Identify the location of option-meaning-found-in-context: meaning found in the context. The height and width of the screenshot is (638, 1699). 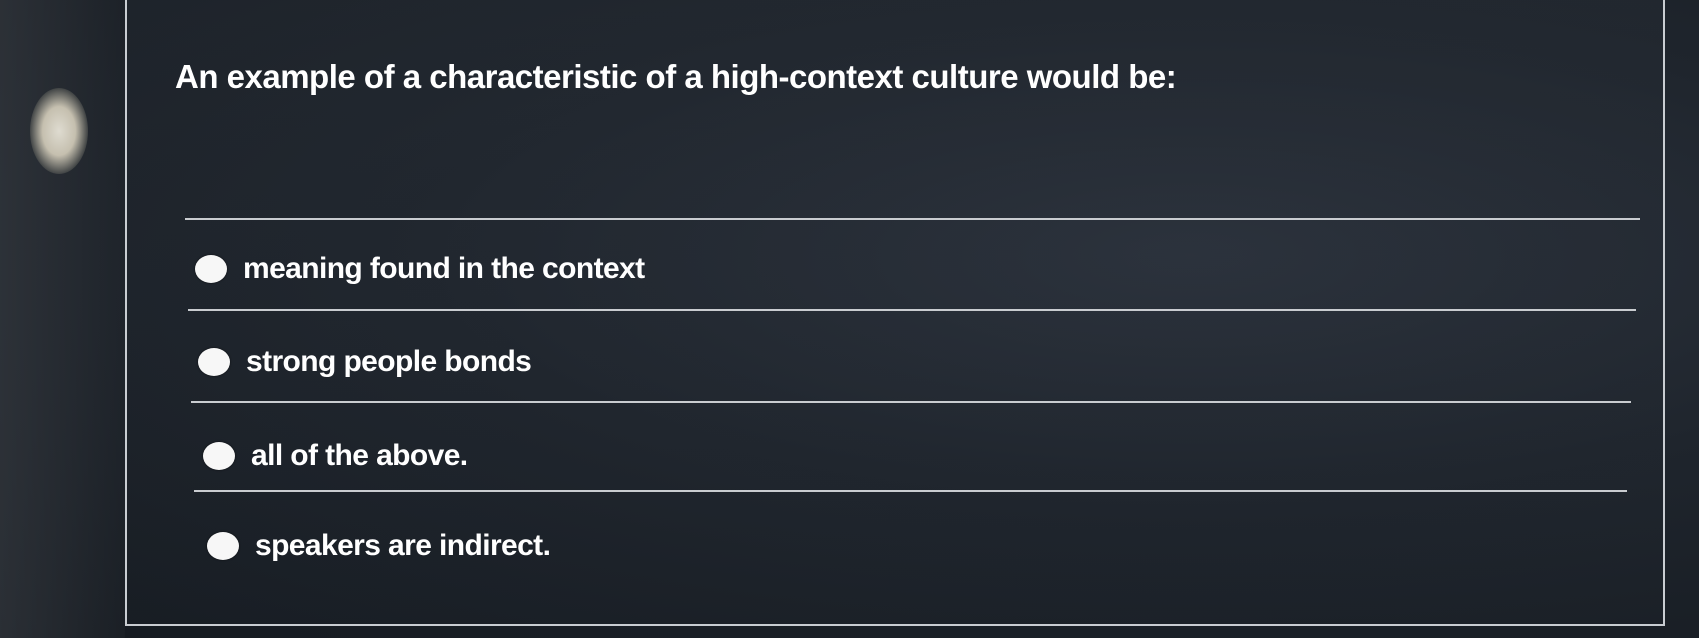
(420, 269).